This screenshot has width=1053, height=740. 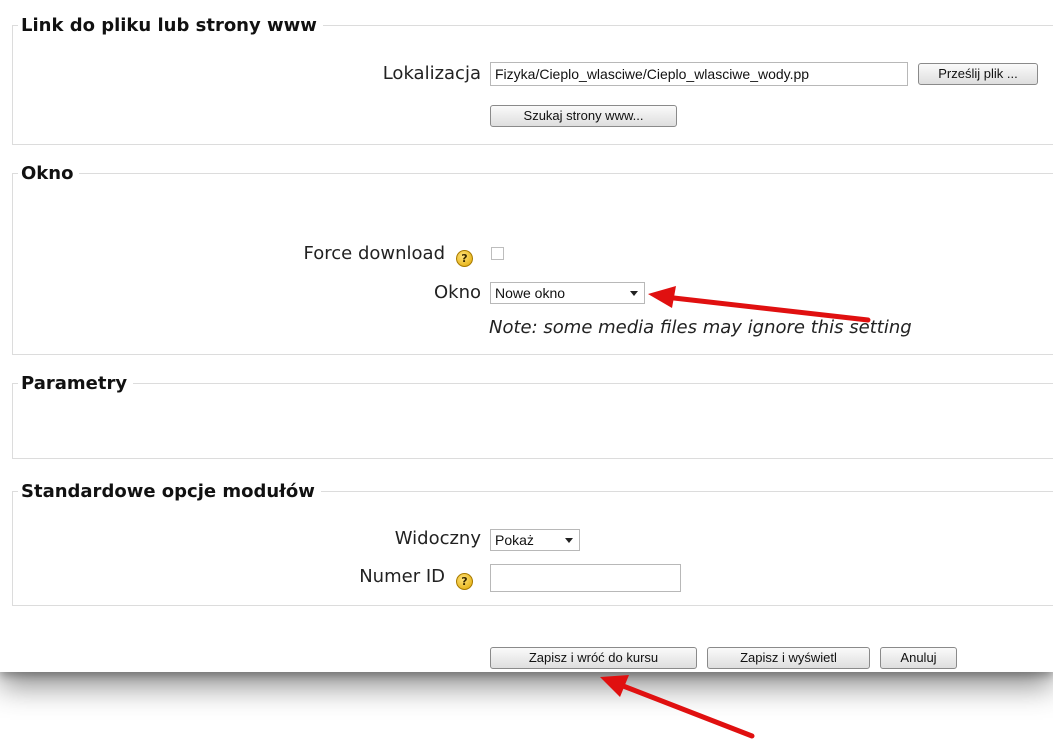 I want to click on visible-label: Widoczny, so click(x=437, y=538).